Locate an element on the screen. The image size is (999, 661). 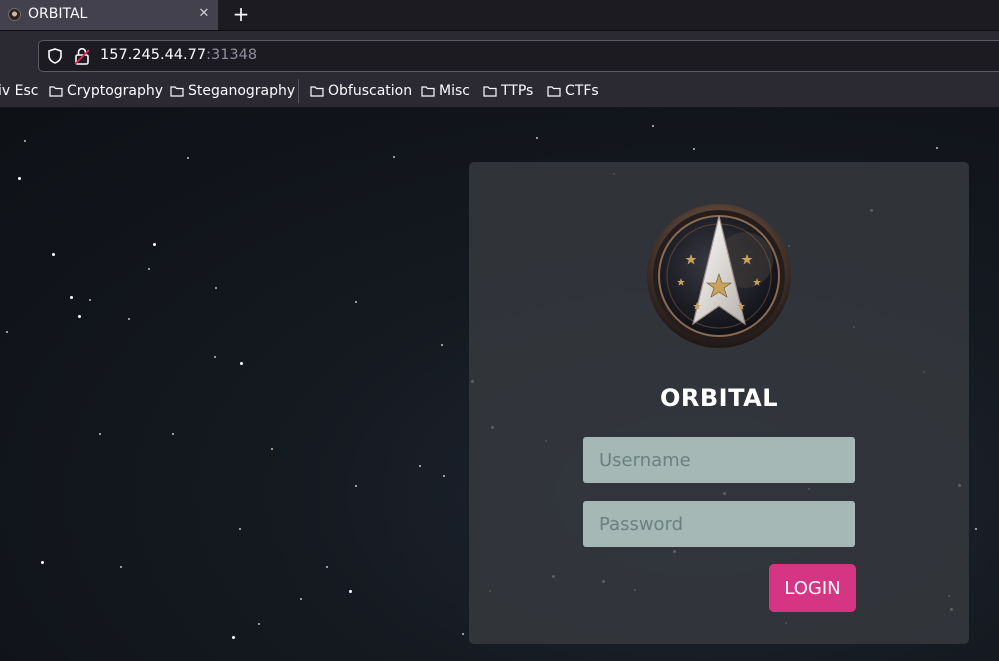
url-port: :31348 is located at coordinates (232, 55).